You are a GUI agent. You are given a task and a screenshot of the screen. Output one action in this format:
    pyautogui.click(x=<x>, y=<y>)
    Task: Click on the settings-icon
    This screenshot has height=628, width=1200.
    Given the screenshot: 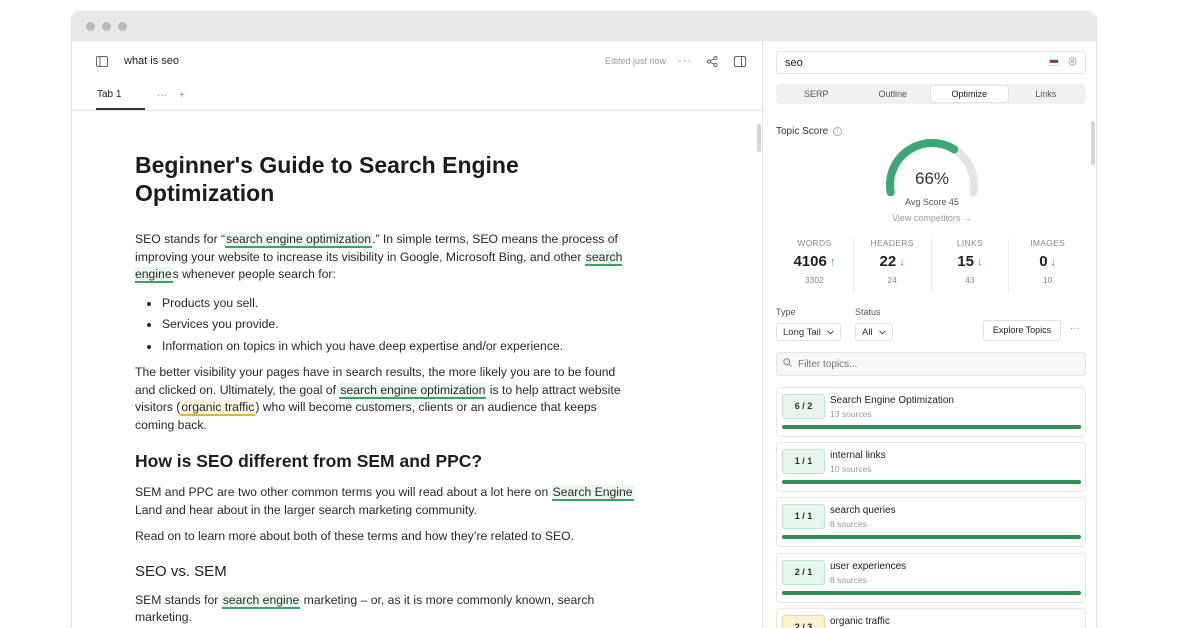 What is the action you would take?
    pyautogui.click(x=1072, y=62)
    